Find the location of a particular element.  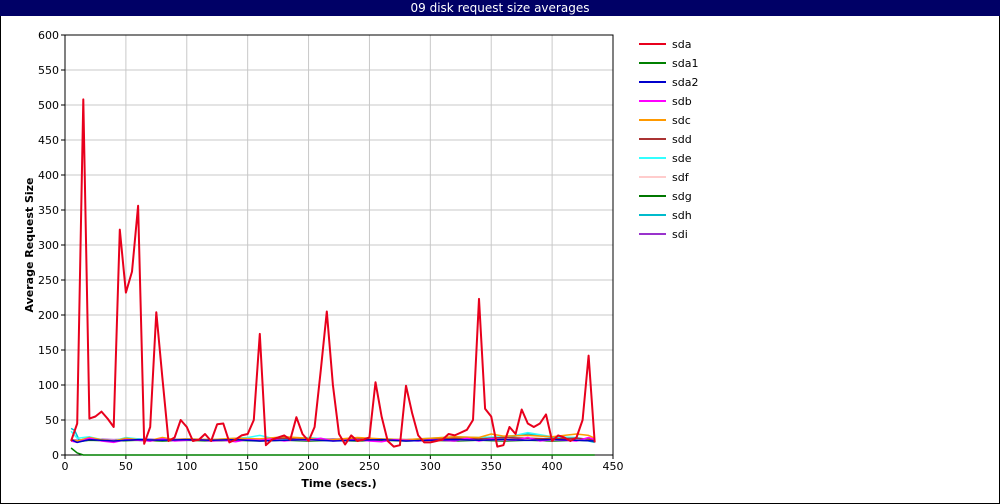

legend: sda sda1 sda2 sdb sdc sdd sde sdf sdg sdh sdi is located at coordinates (668, 139).